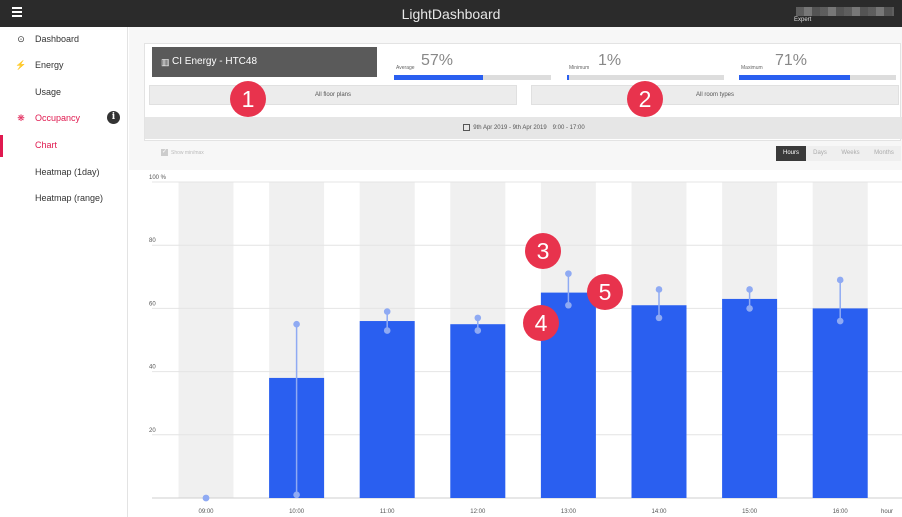  I want to click on x-tick-label: 16:00, so click(841, 512).